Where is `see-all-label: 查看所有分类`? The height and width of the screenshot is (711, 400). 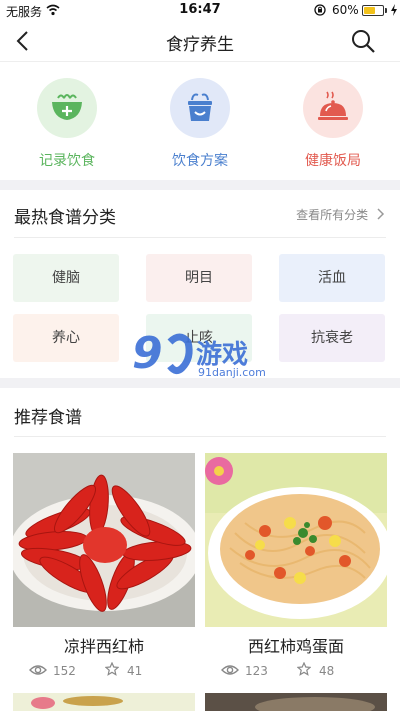 see-all-label: 查看所有分类 is located at coordinates (332, 215).